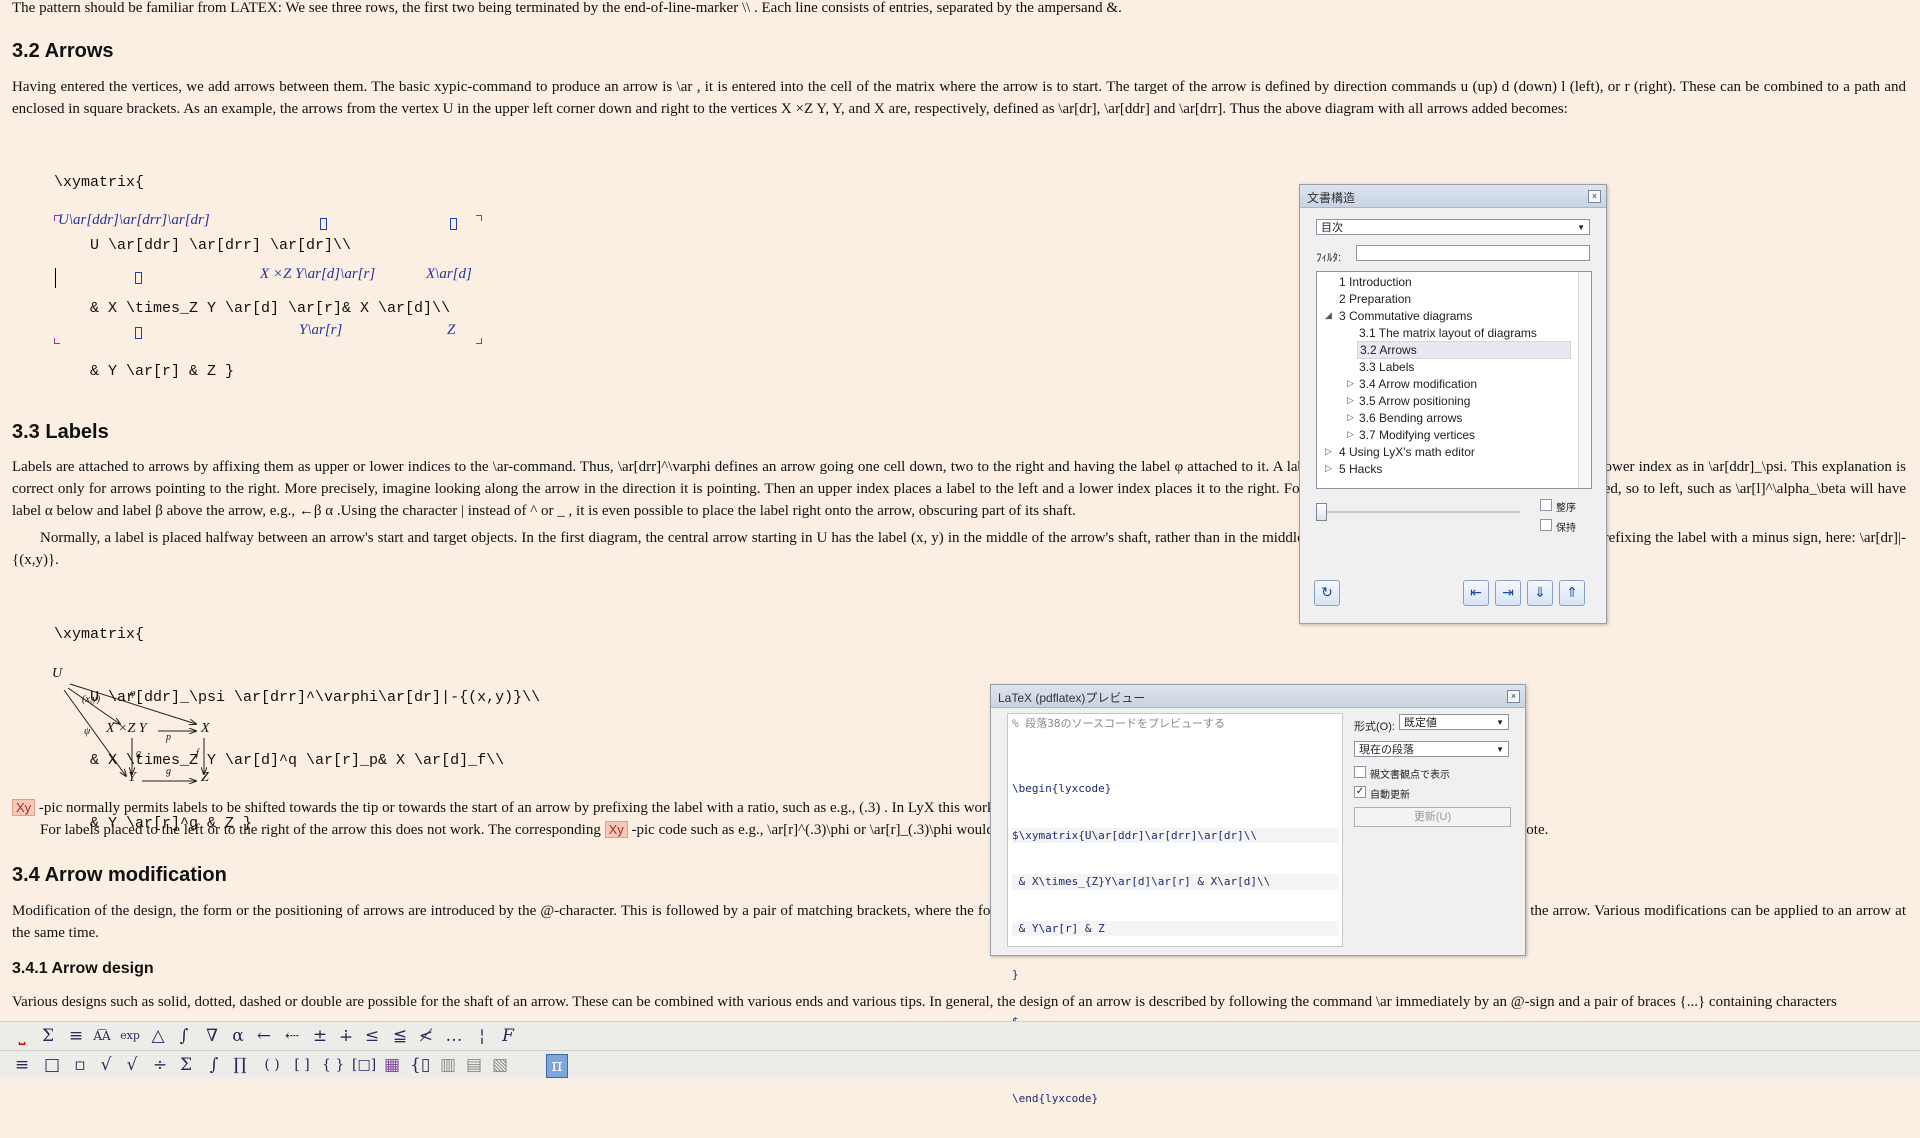  Describe the element at coordinates (1375, 299) in the screenshot. I see `tree-item: 2 Preparation` at that location.